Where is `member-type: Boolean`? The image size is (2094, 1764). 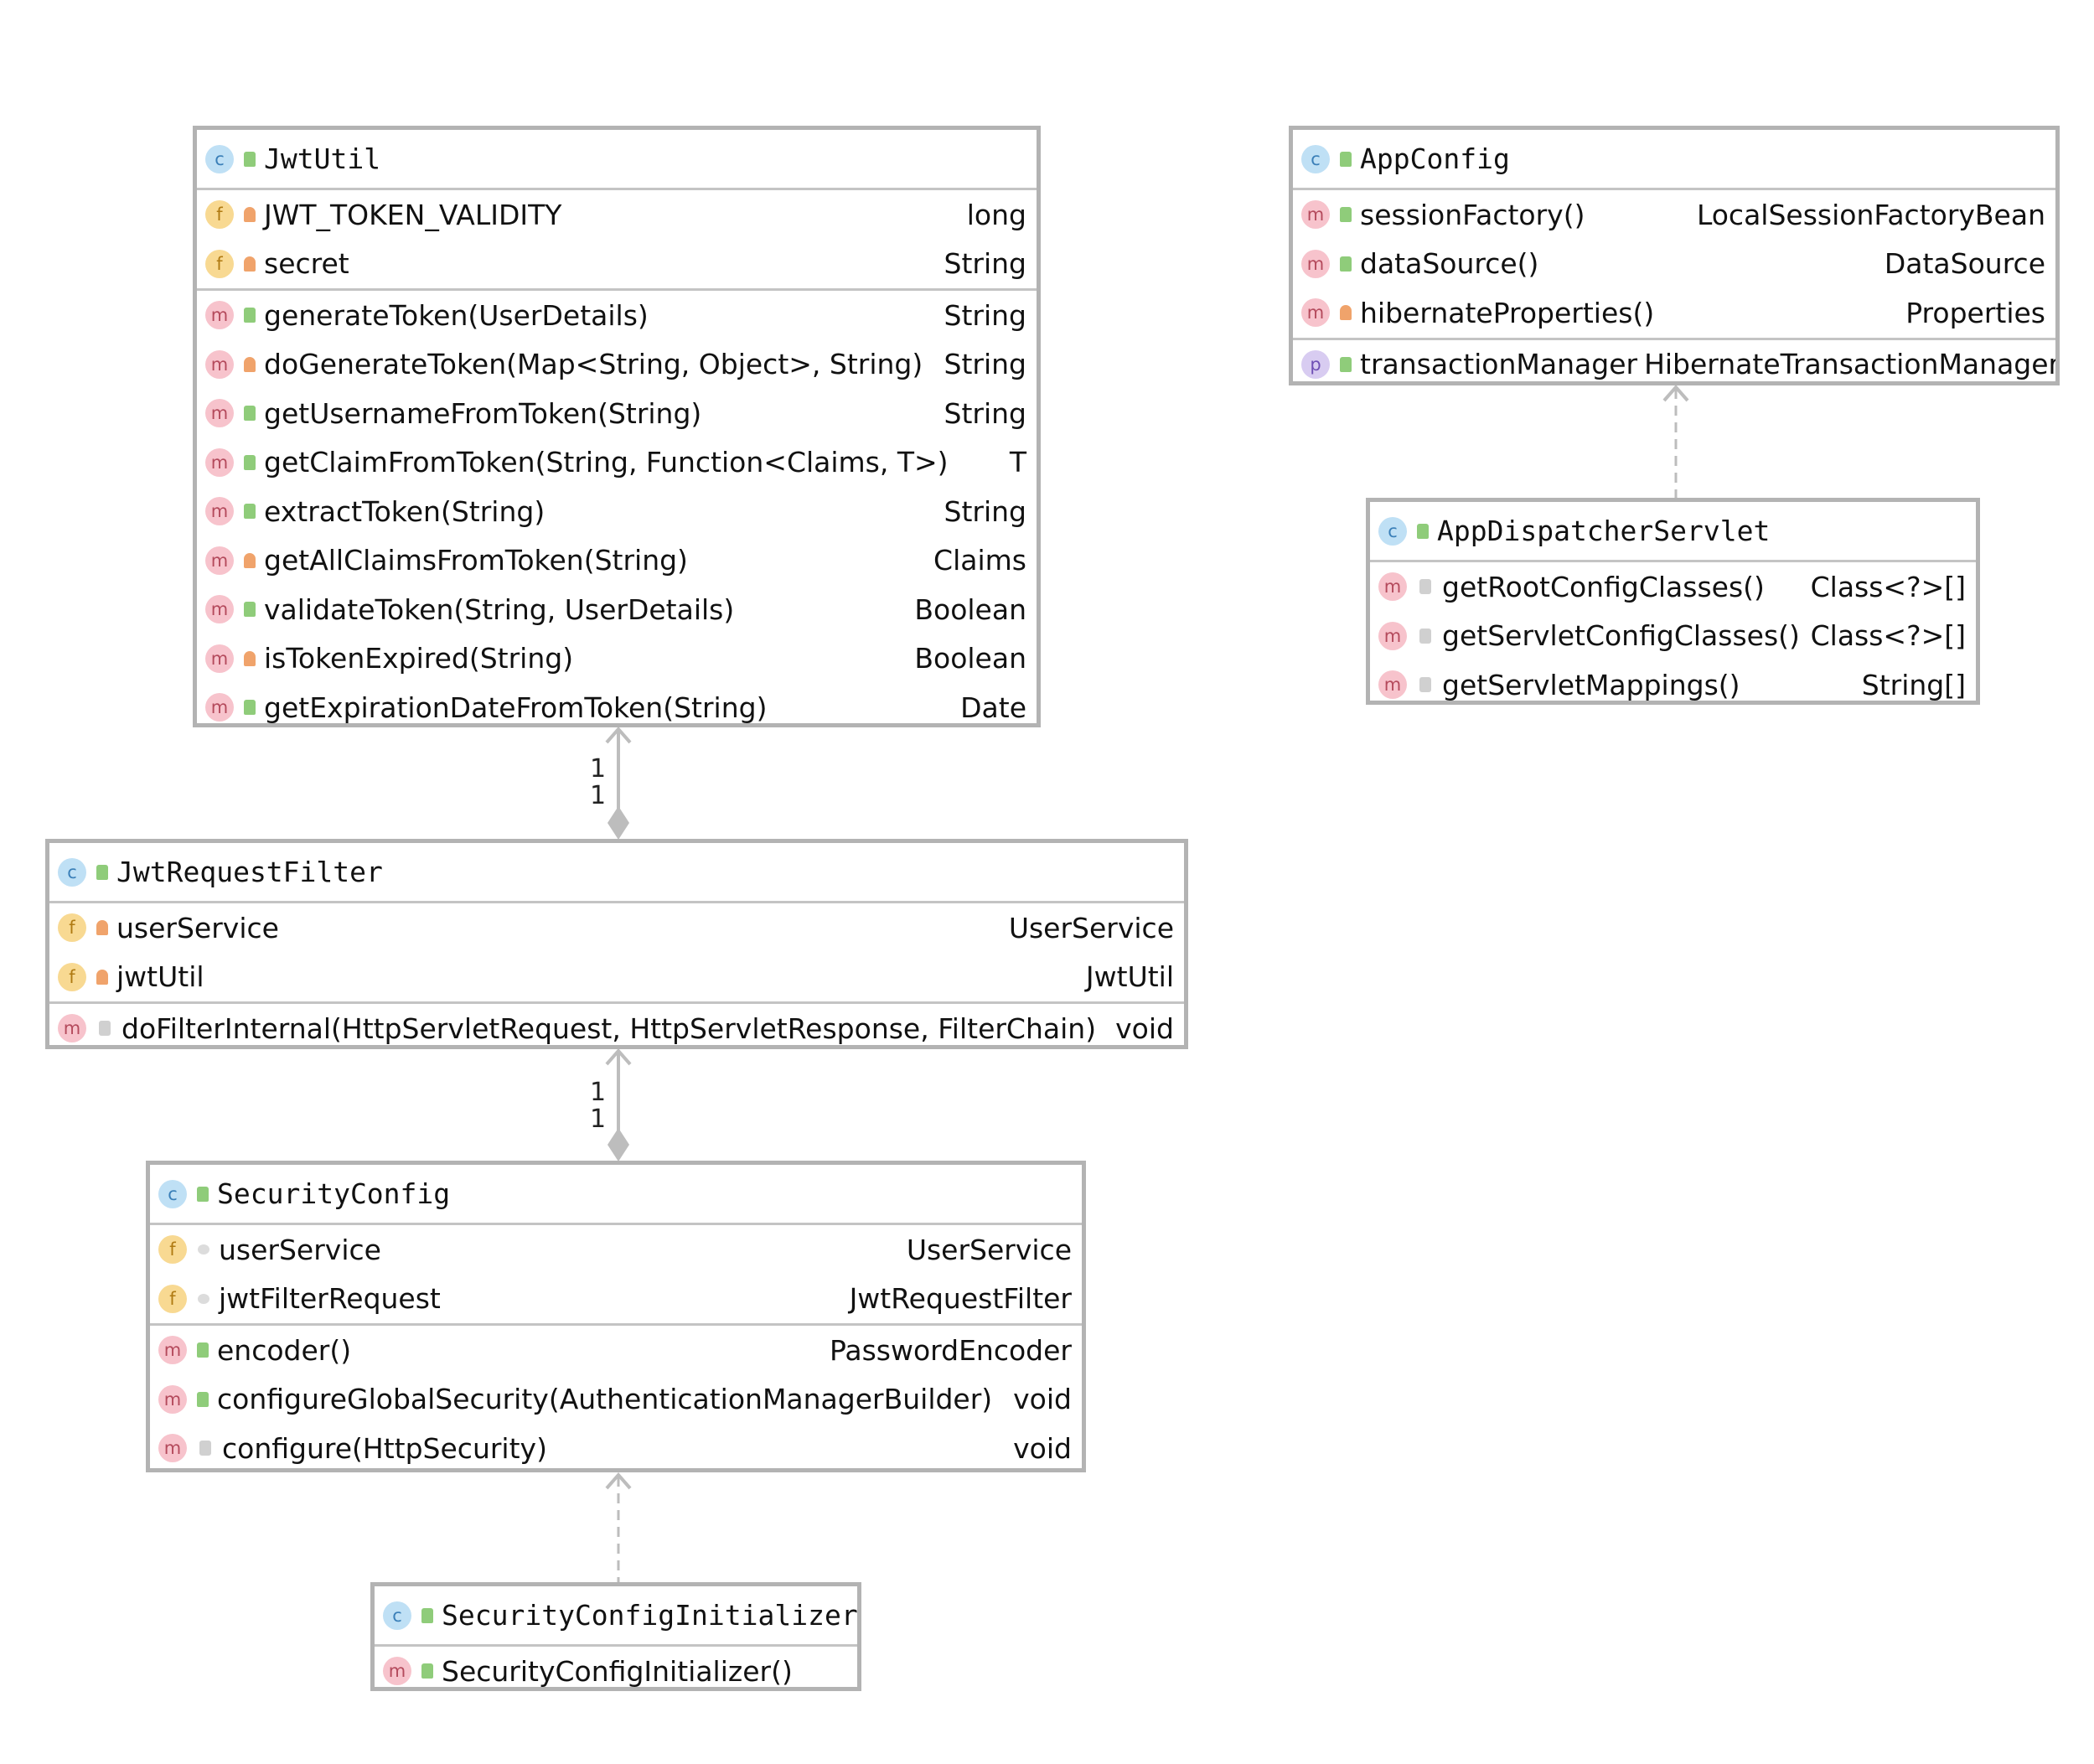 member-type: Boolean is located at coordinates (970, 658).